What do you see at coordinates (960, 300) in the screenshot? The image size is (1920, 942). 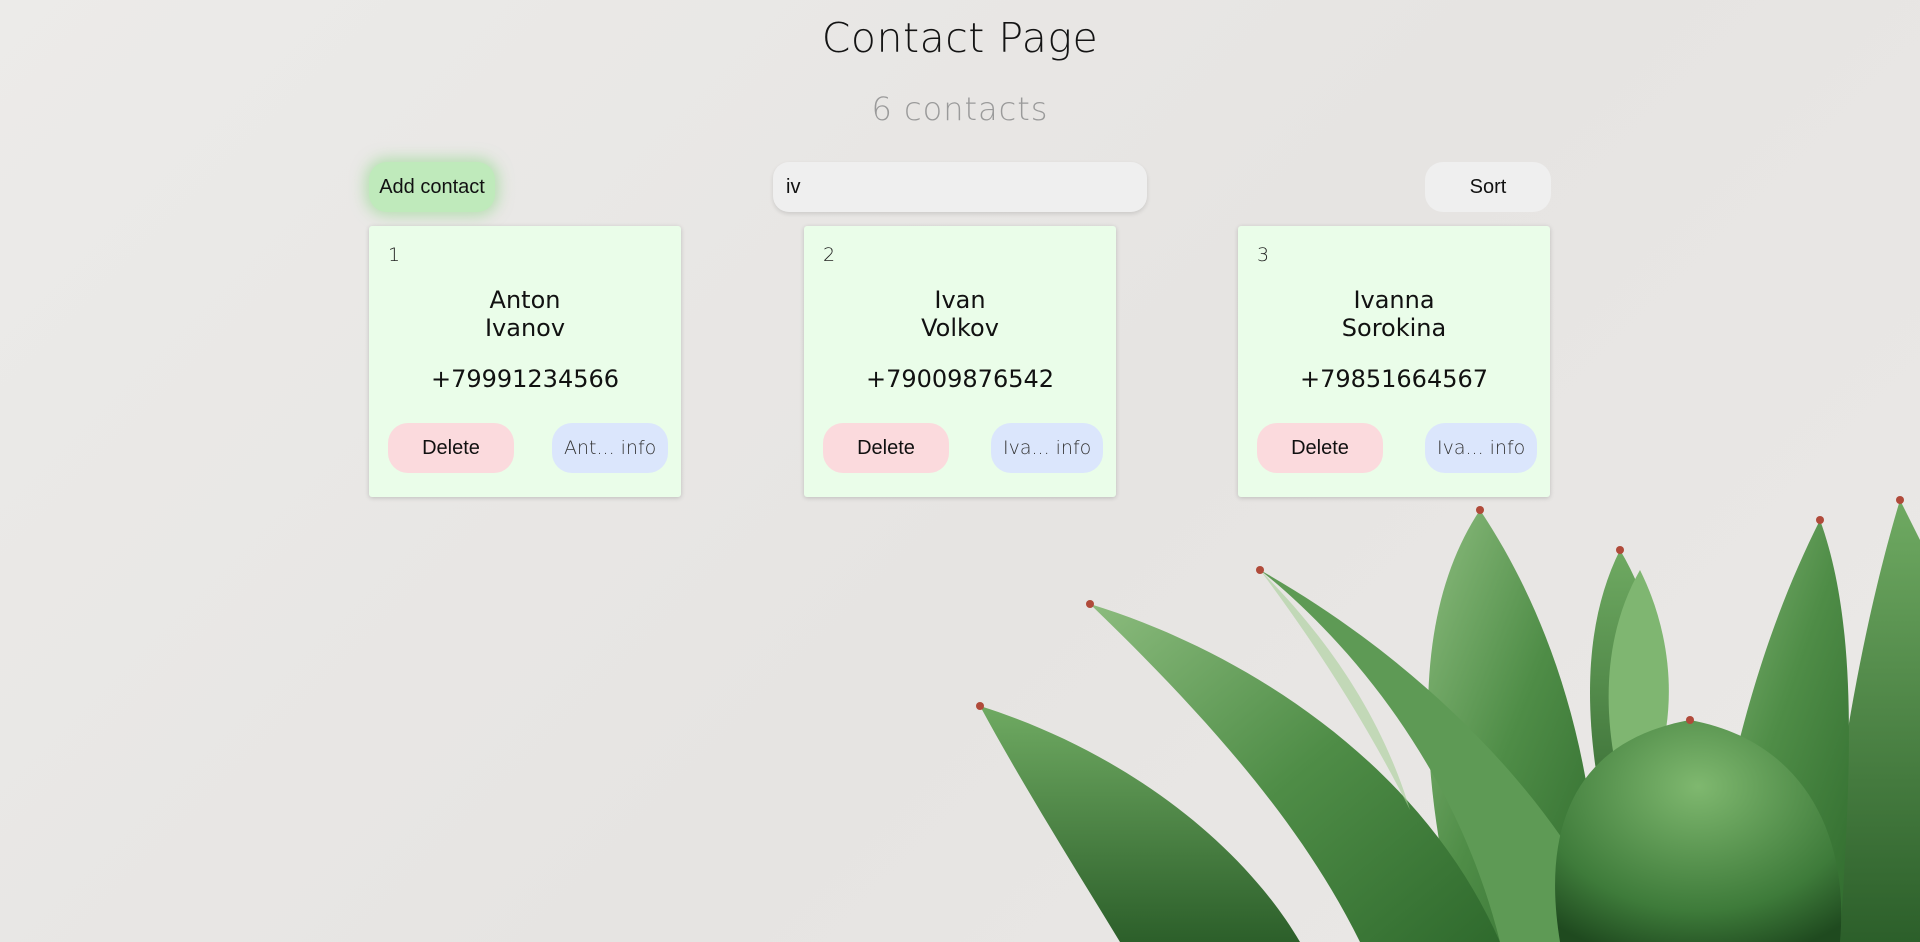 I see `contact-first-name: Ivan` at bounding box center [960, 300].